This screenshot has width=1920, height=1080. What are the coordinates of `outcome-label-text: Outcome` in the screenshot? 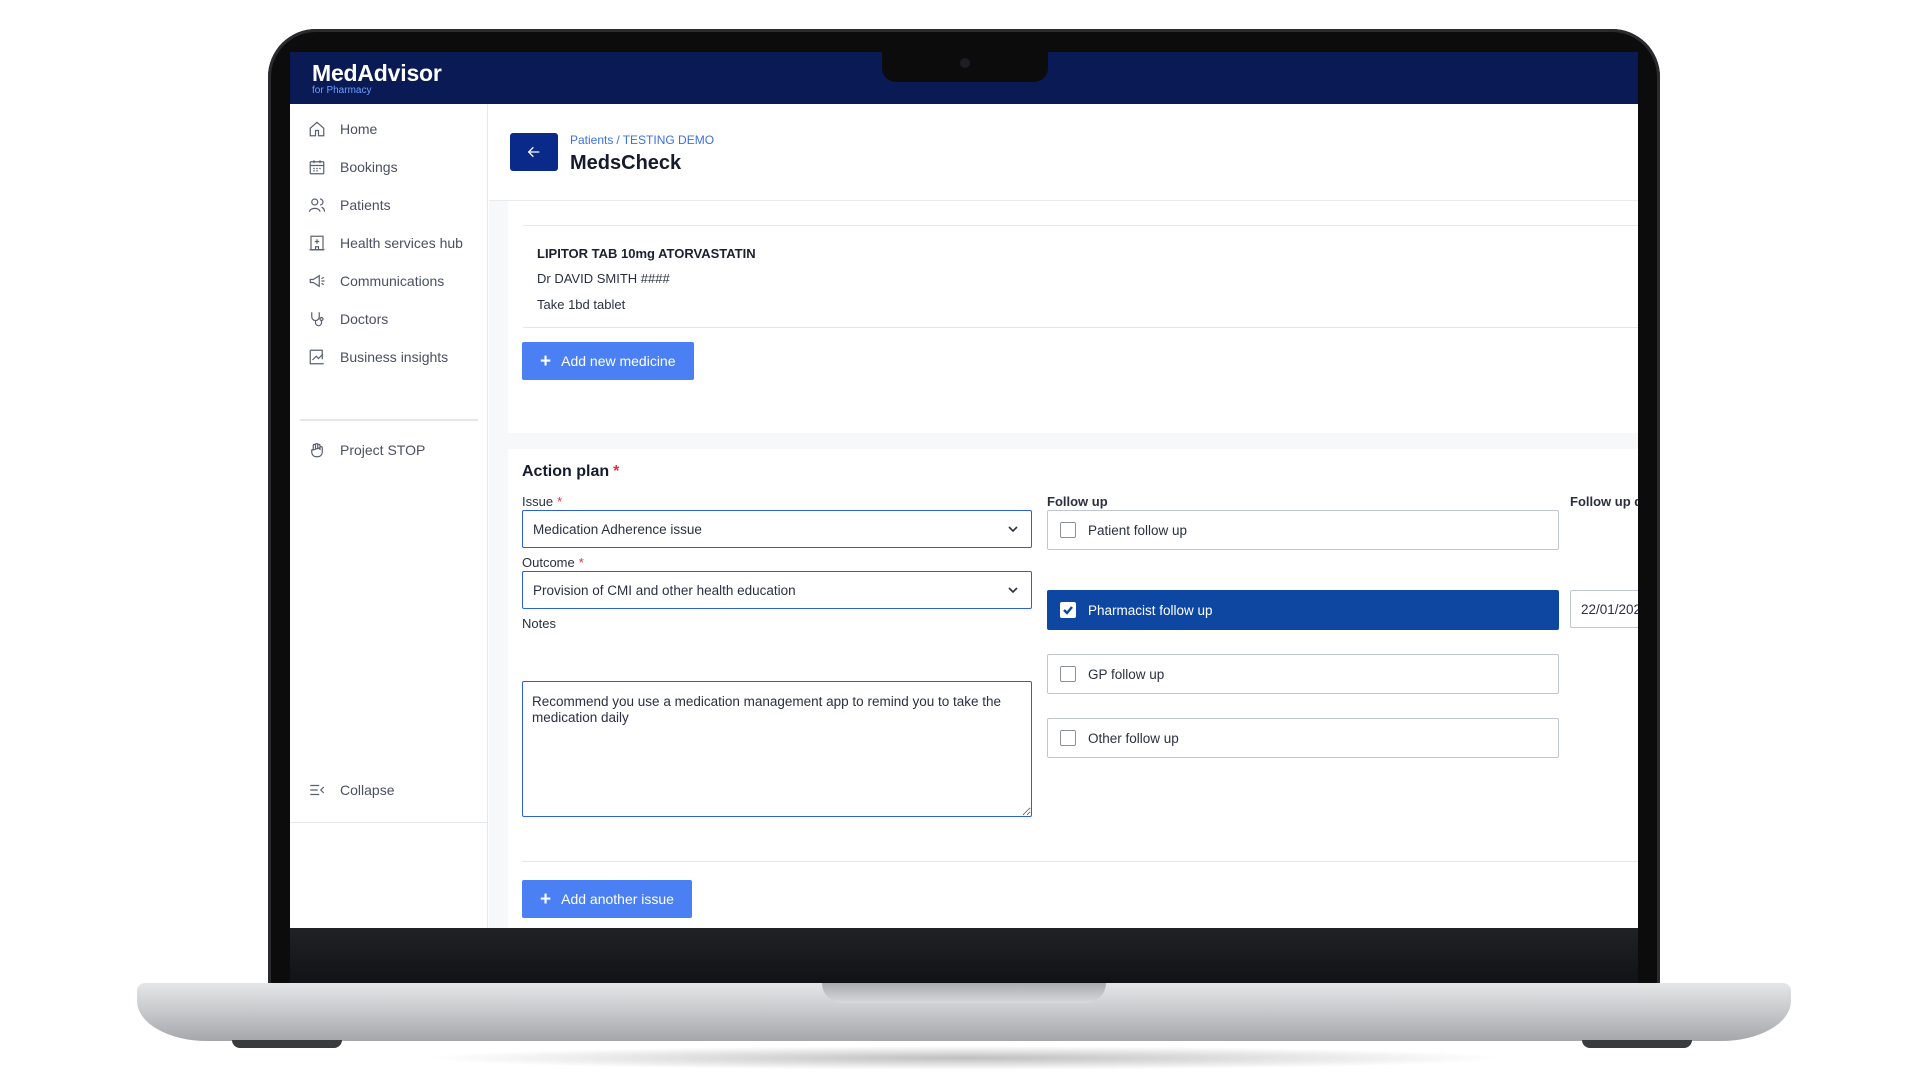 It's located at (548, 562).